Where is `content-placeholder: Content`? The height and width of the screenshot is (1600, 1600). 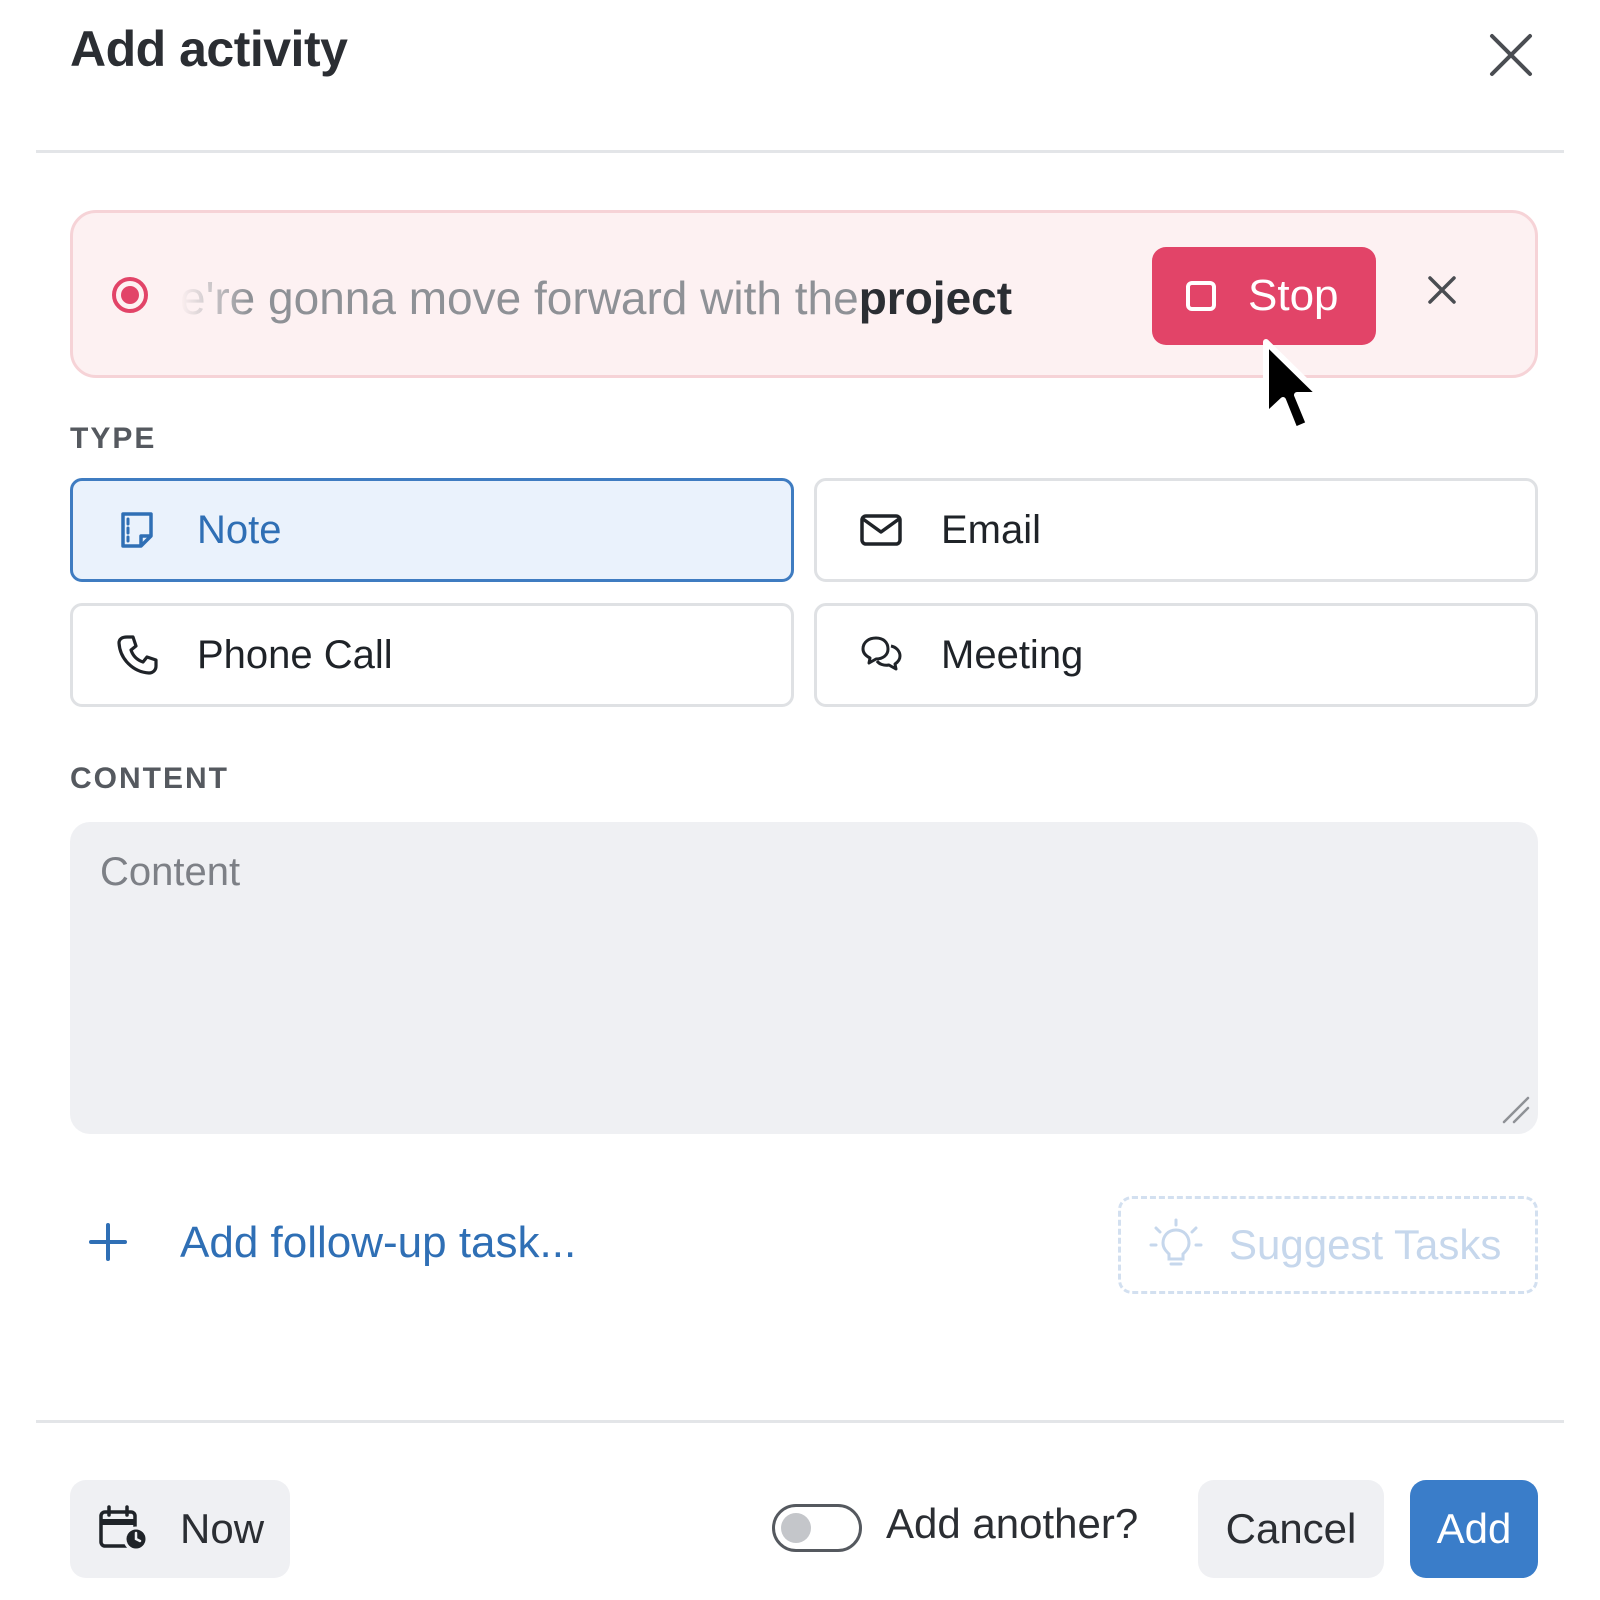
content-placeholder: Content is located at coordinates (170, 872).